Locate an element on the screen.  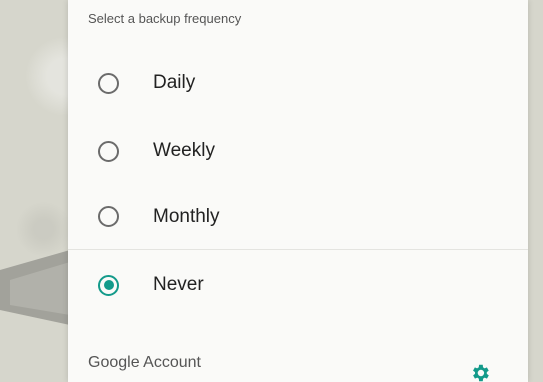
radio-button-monthly is located at coordinates (108, 216).